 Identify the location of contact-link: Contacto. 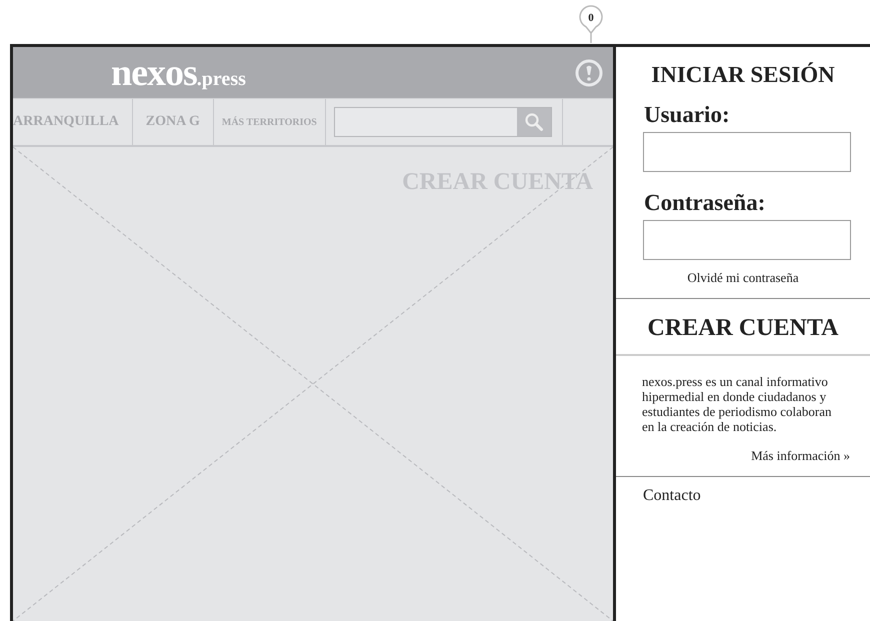
(756, 496).